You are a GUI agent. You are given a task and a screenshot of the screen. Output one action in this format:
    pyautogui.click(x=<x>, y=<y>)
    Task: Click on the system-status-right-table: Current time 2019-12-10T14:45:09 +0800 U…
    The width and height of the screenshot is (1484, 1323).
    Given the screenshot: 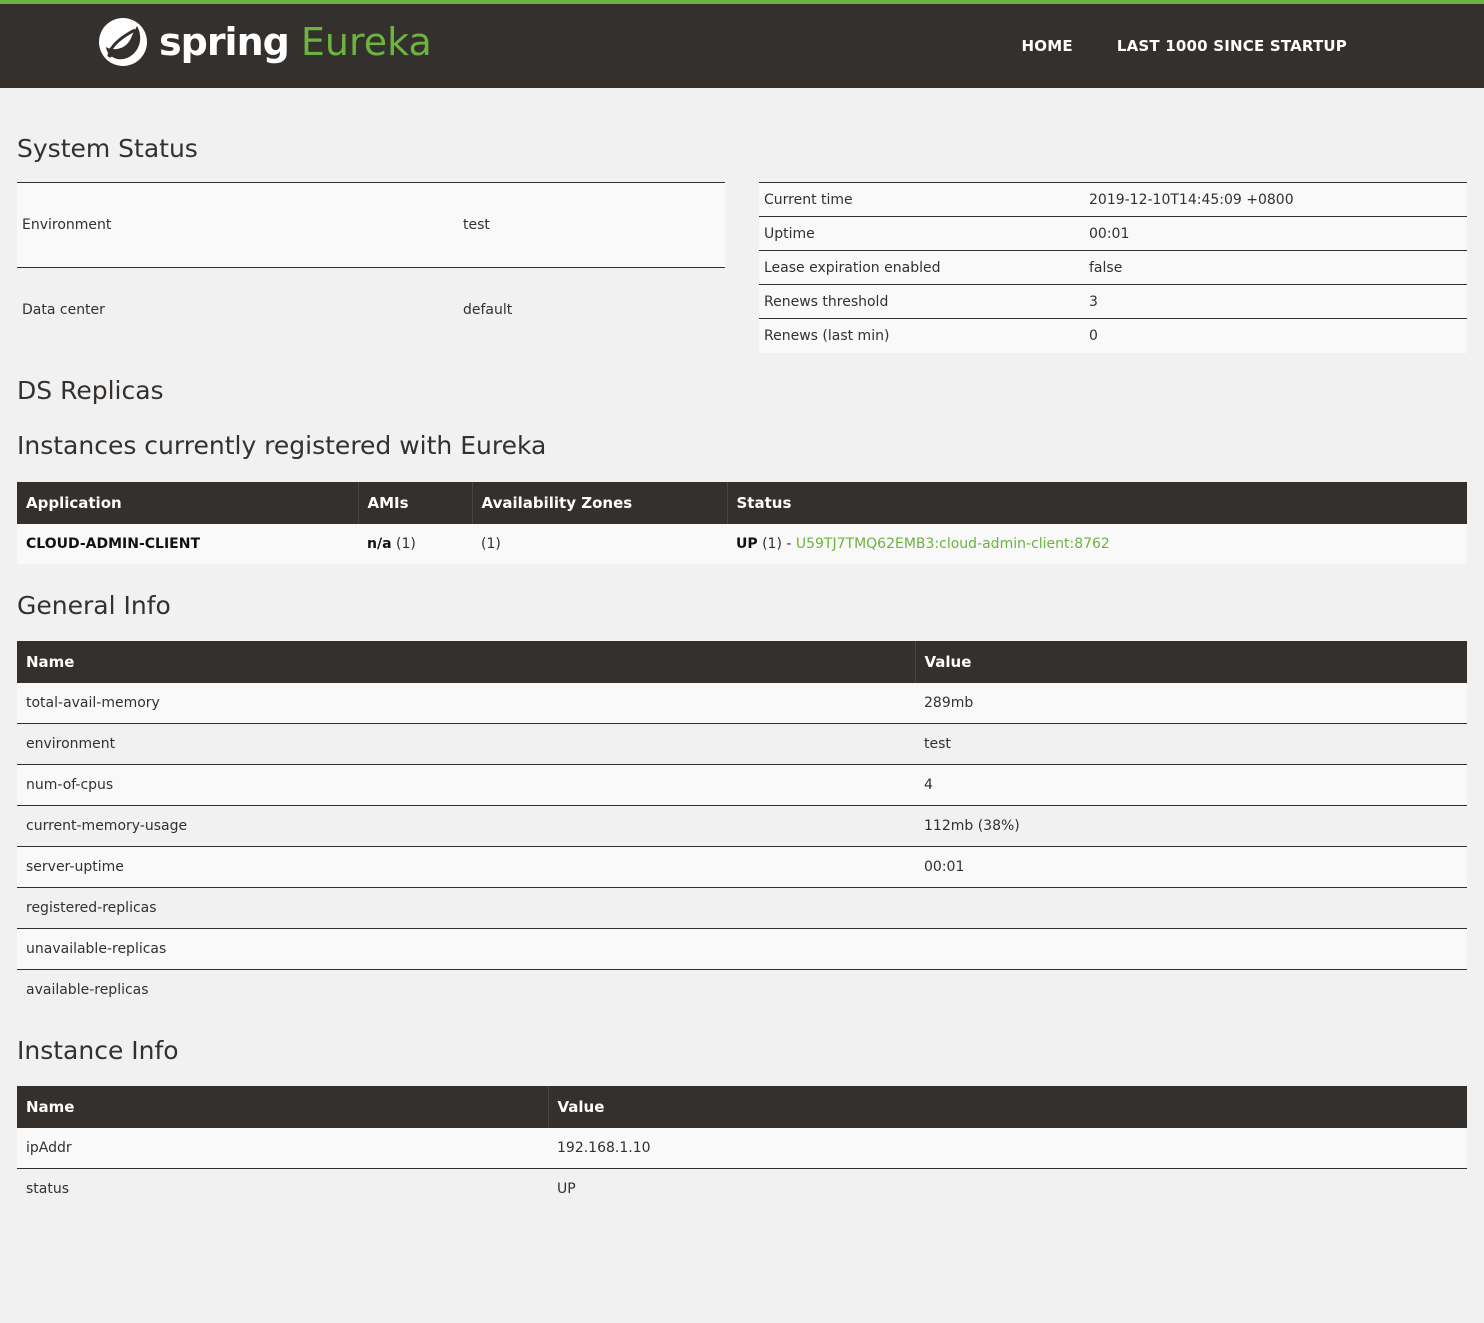 What is the action you would take?
    pyautogui.click(x=1113, y=267)
    